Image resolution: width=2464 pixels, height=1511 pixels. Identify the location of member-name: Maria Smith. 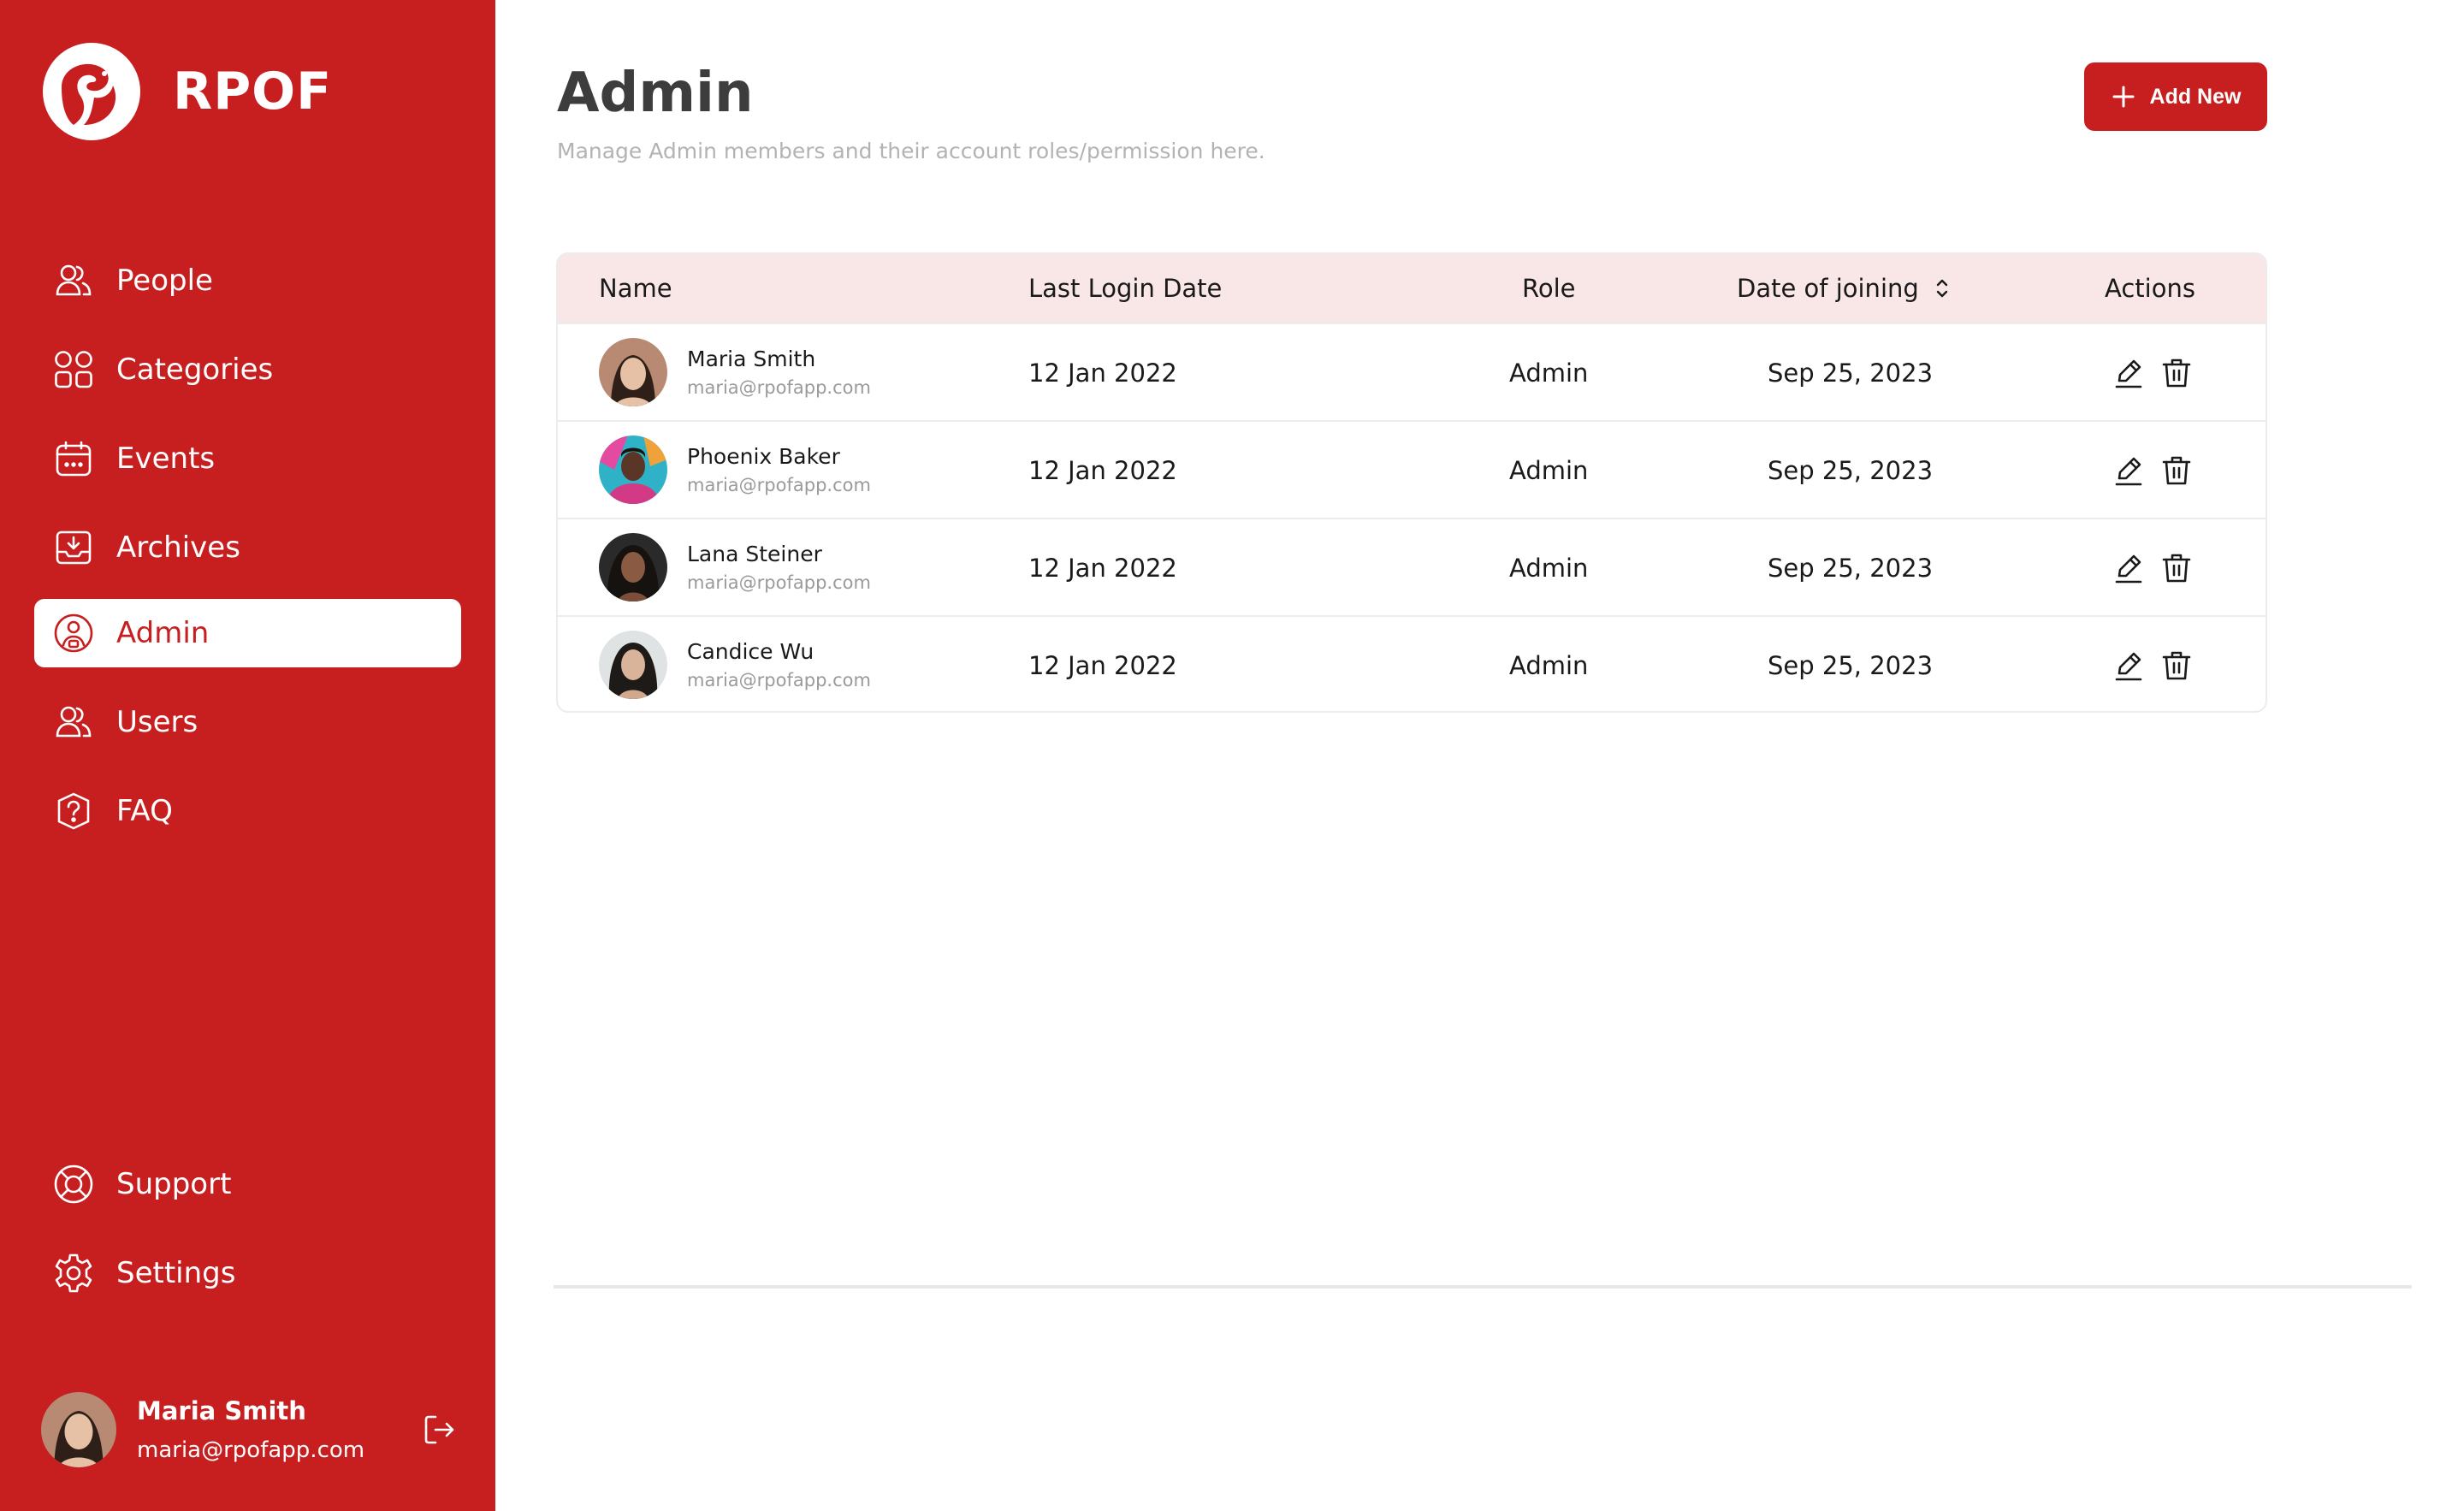
(751, 359).